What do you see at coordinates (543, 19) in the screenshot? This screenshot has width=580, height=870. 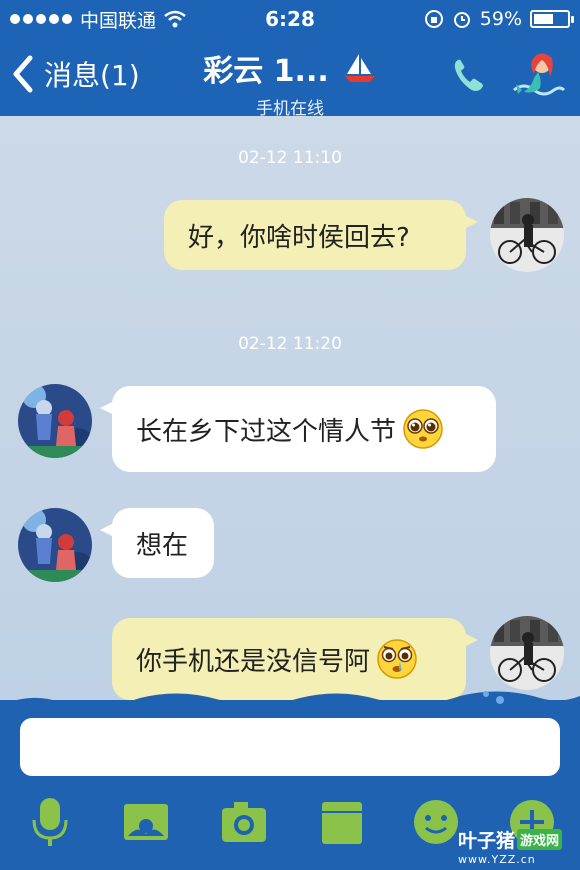 I see `battery-fill` at bounding box center [543, 19].